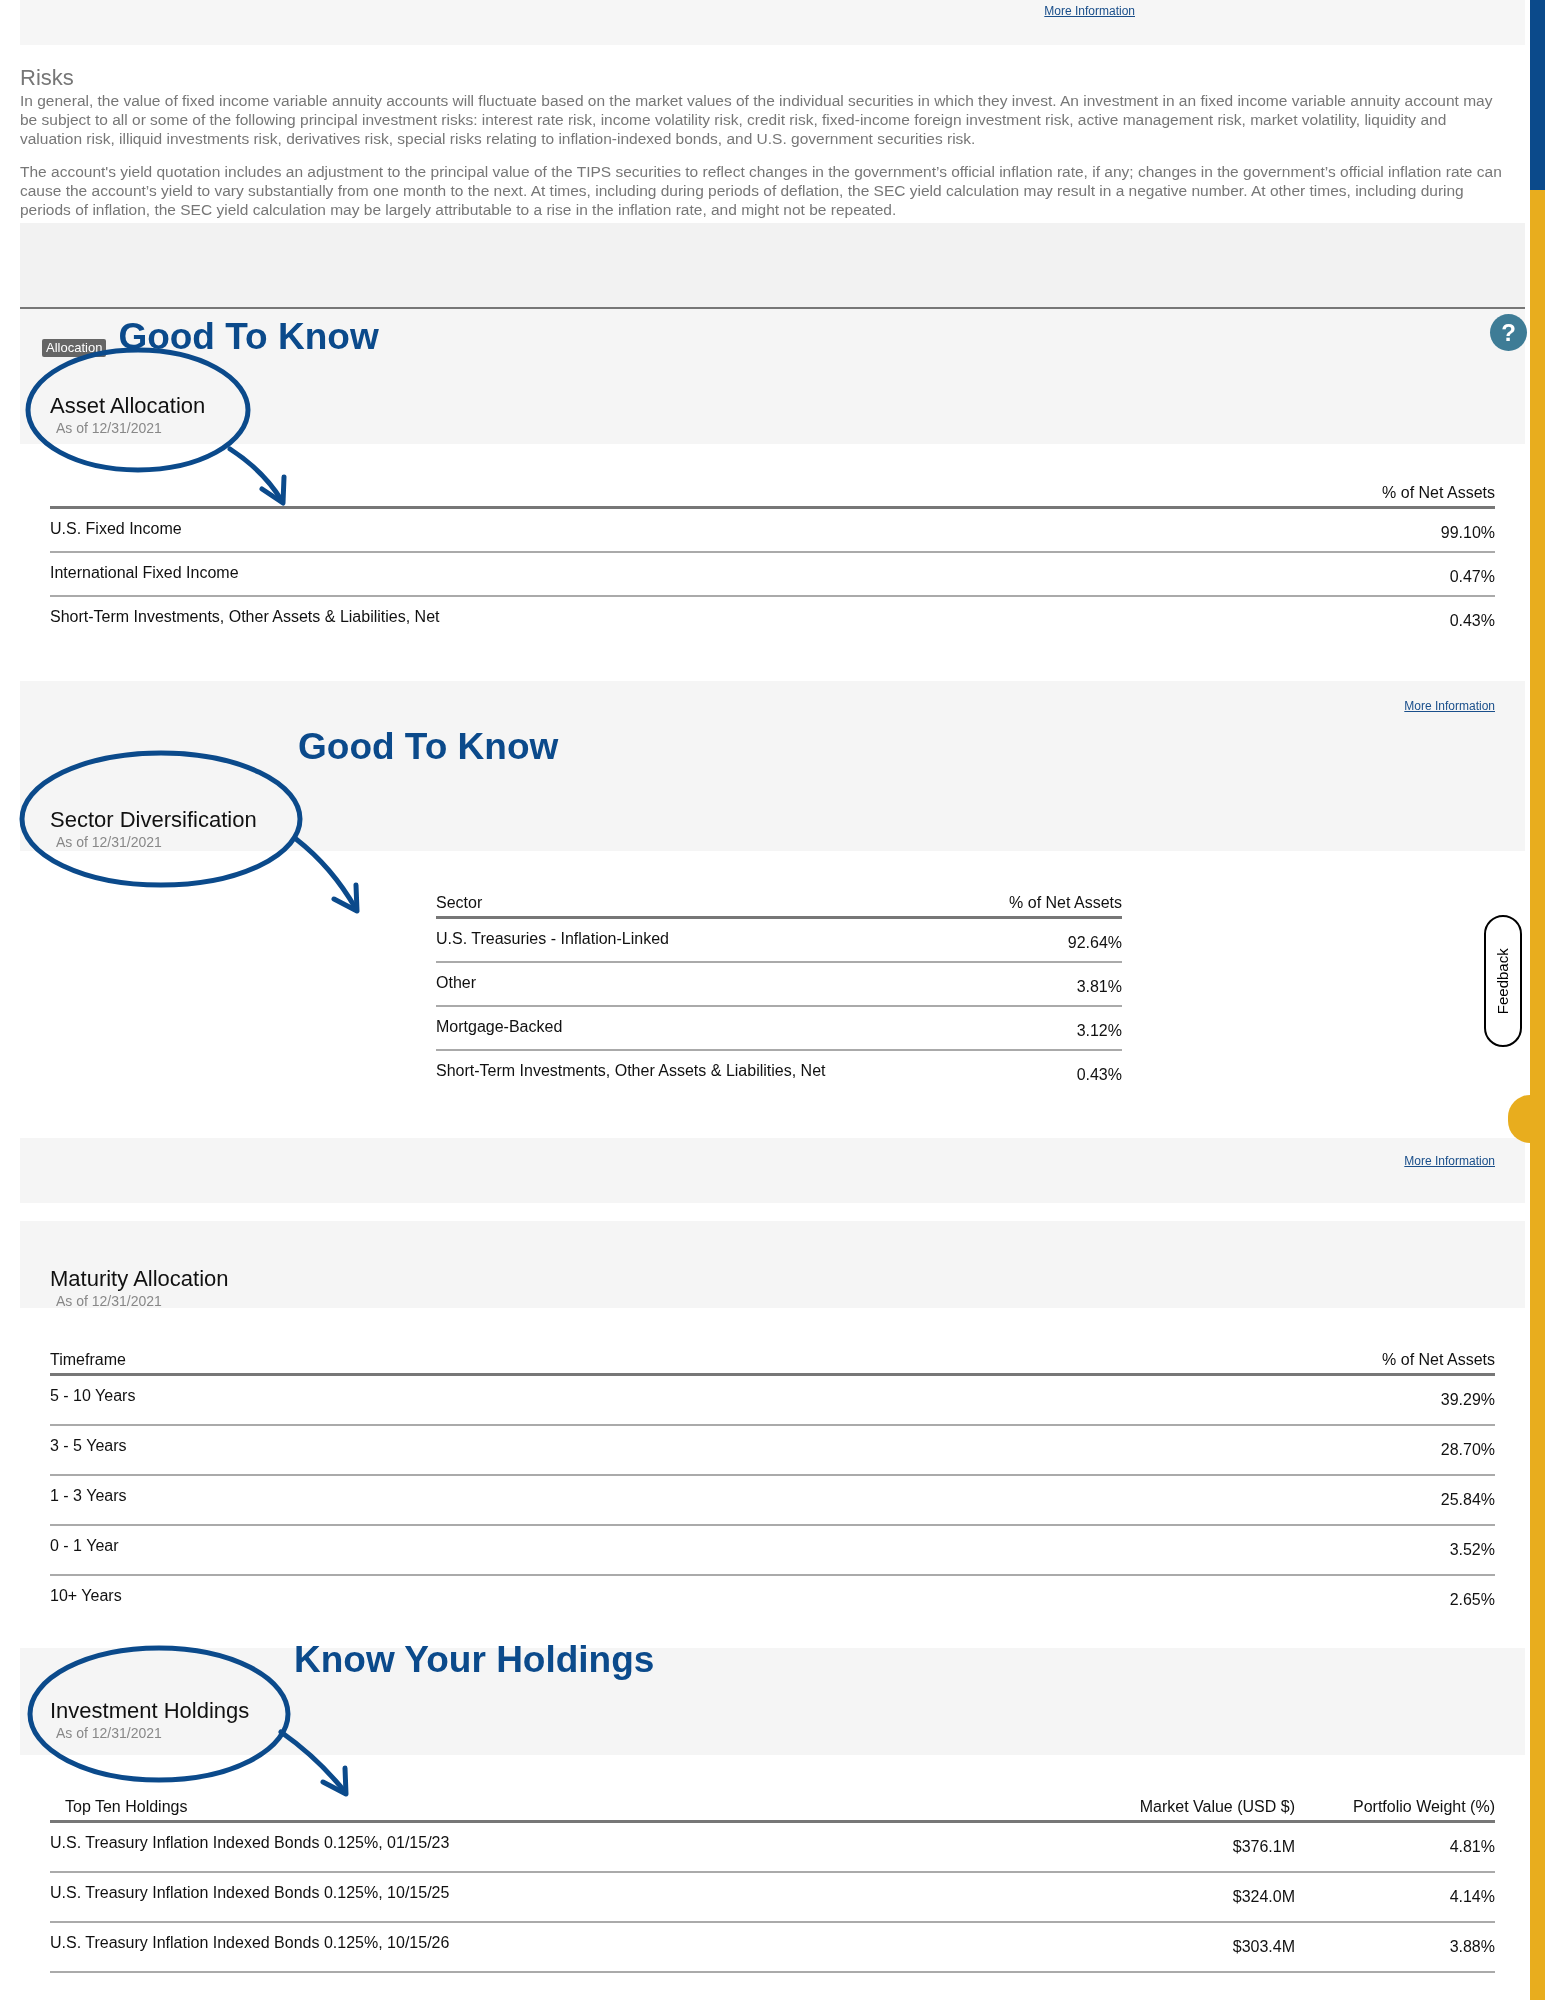  Describe the element at coordinates (126, 1807) in the screenshot. I see `column-header: Top Ten Holdings` at that location.